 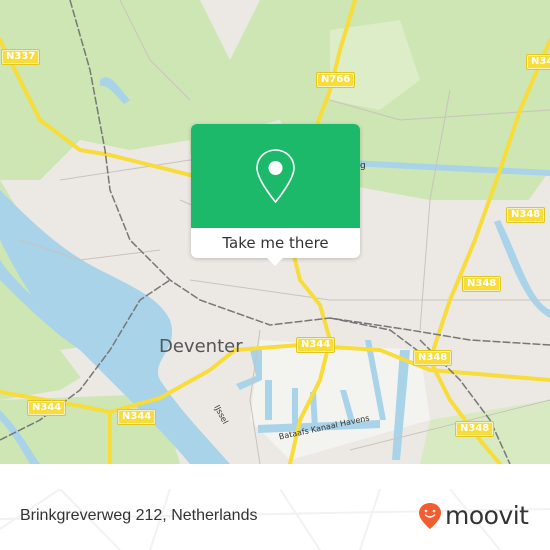 I want to click on popup-tail, so click(x=275, y=262).